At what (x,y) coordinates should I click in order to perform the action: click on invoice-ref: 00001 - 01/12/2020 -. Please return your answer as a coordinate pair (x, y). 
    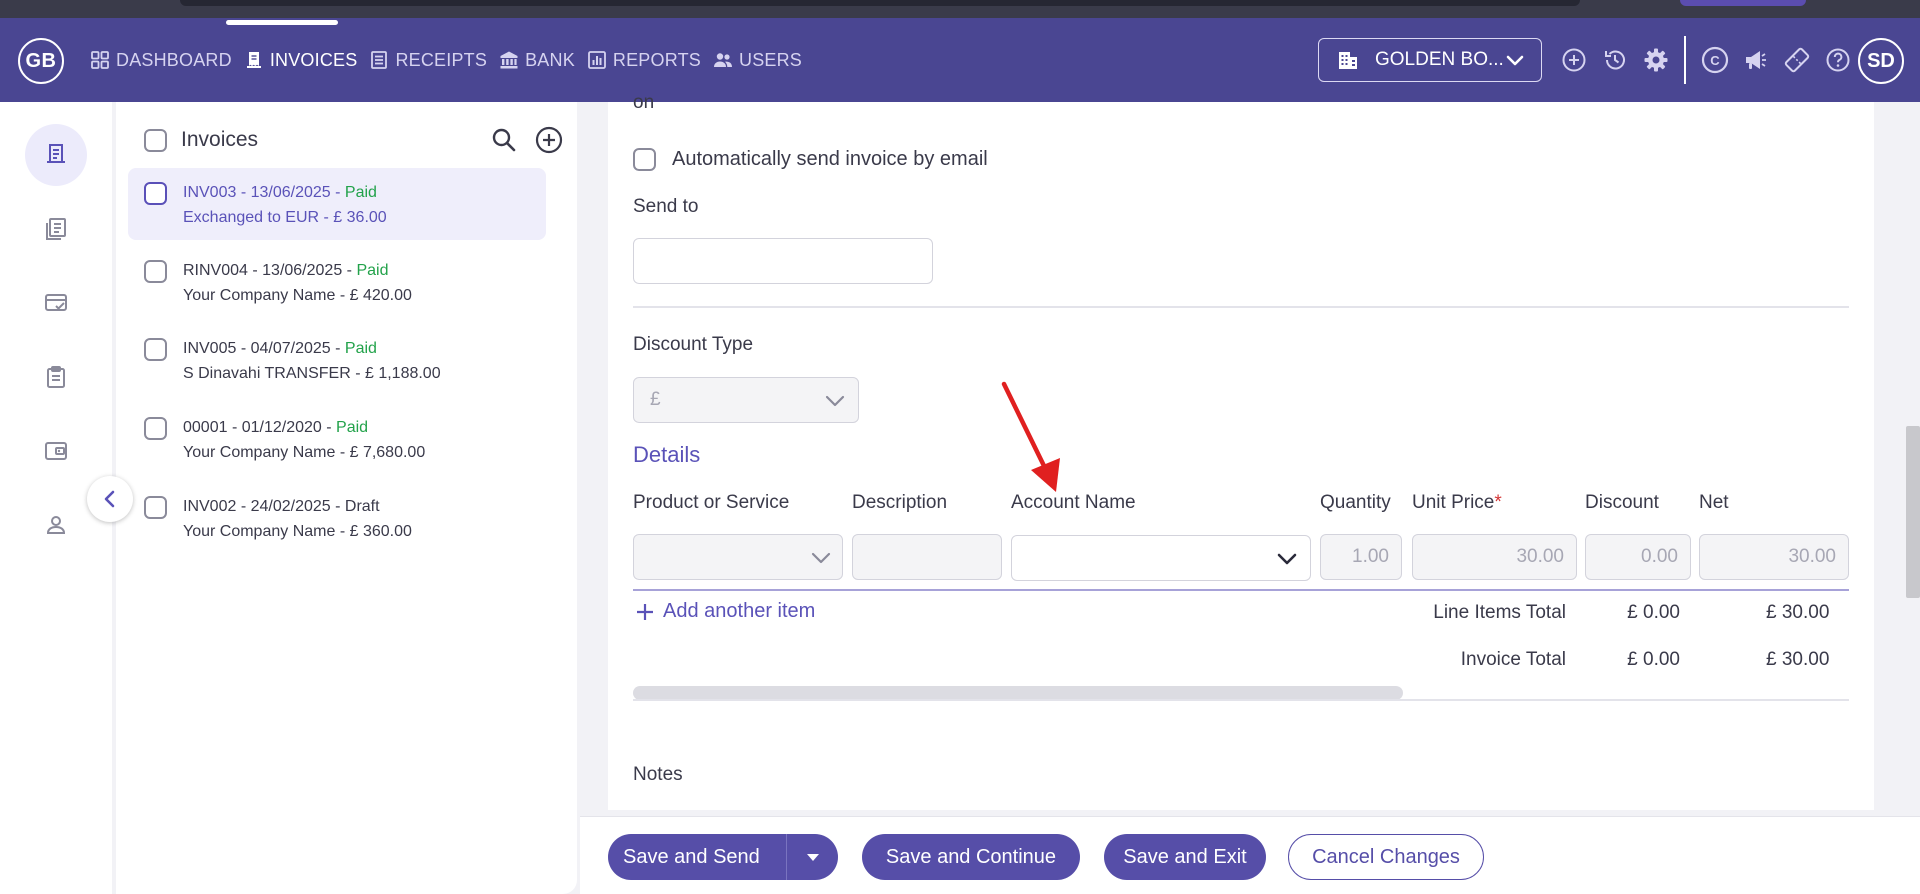
    Looking at the image, I should click on (260, 427).